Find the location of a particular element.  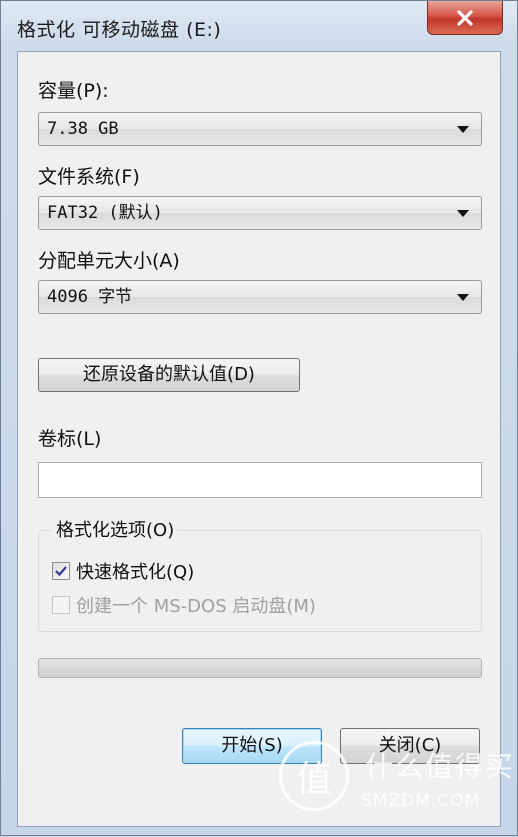

filesystem-label: 文件系统(F) is located at coordinates (89, 177).